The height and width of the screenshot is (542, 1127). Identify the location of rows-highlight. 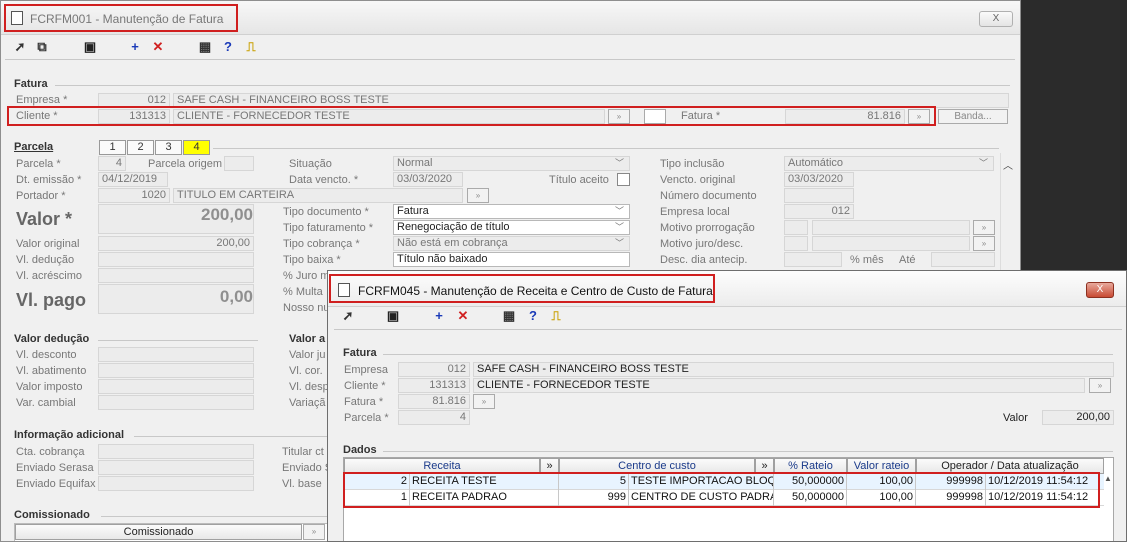
(721, 490).